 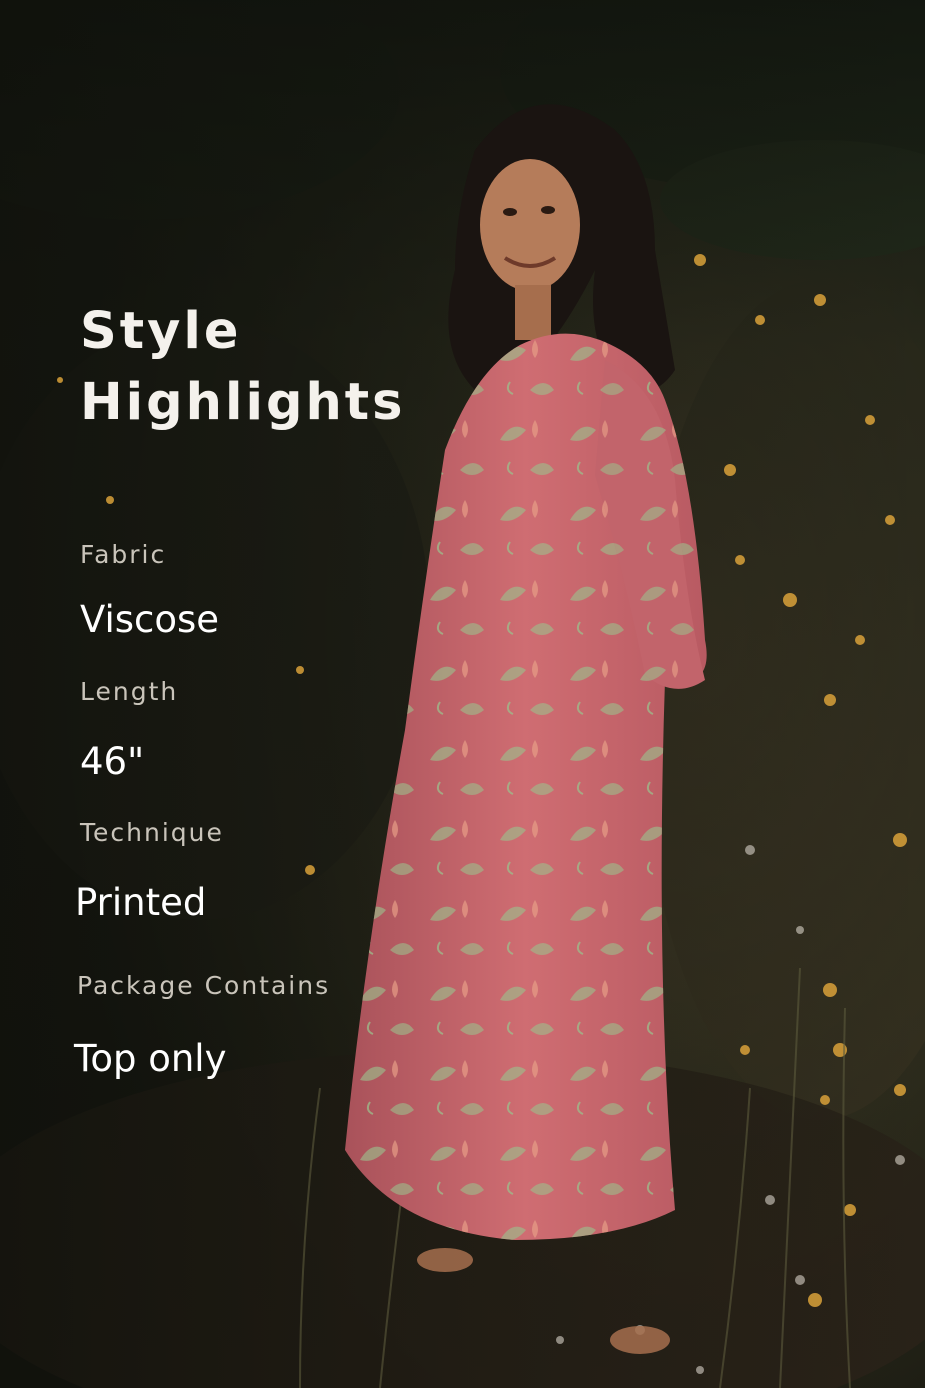 What do you see at coordinates (112, 761) in the screenshot?
I see `length-value: 46"` at bounding box center [112, 761].